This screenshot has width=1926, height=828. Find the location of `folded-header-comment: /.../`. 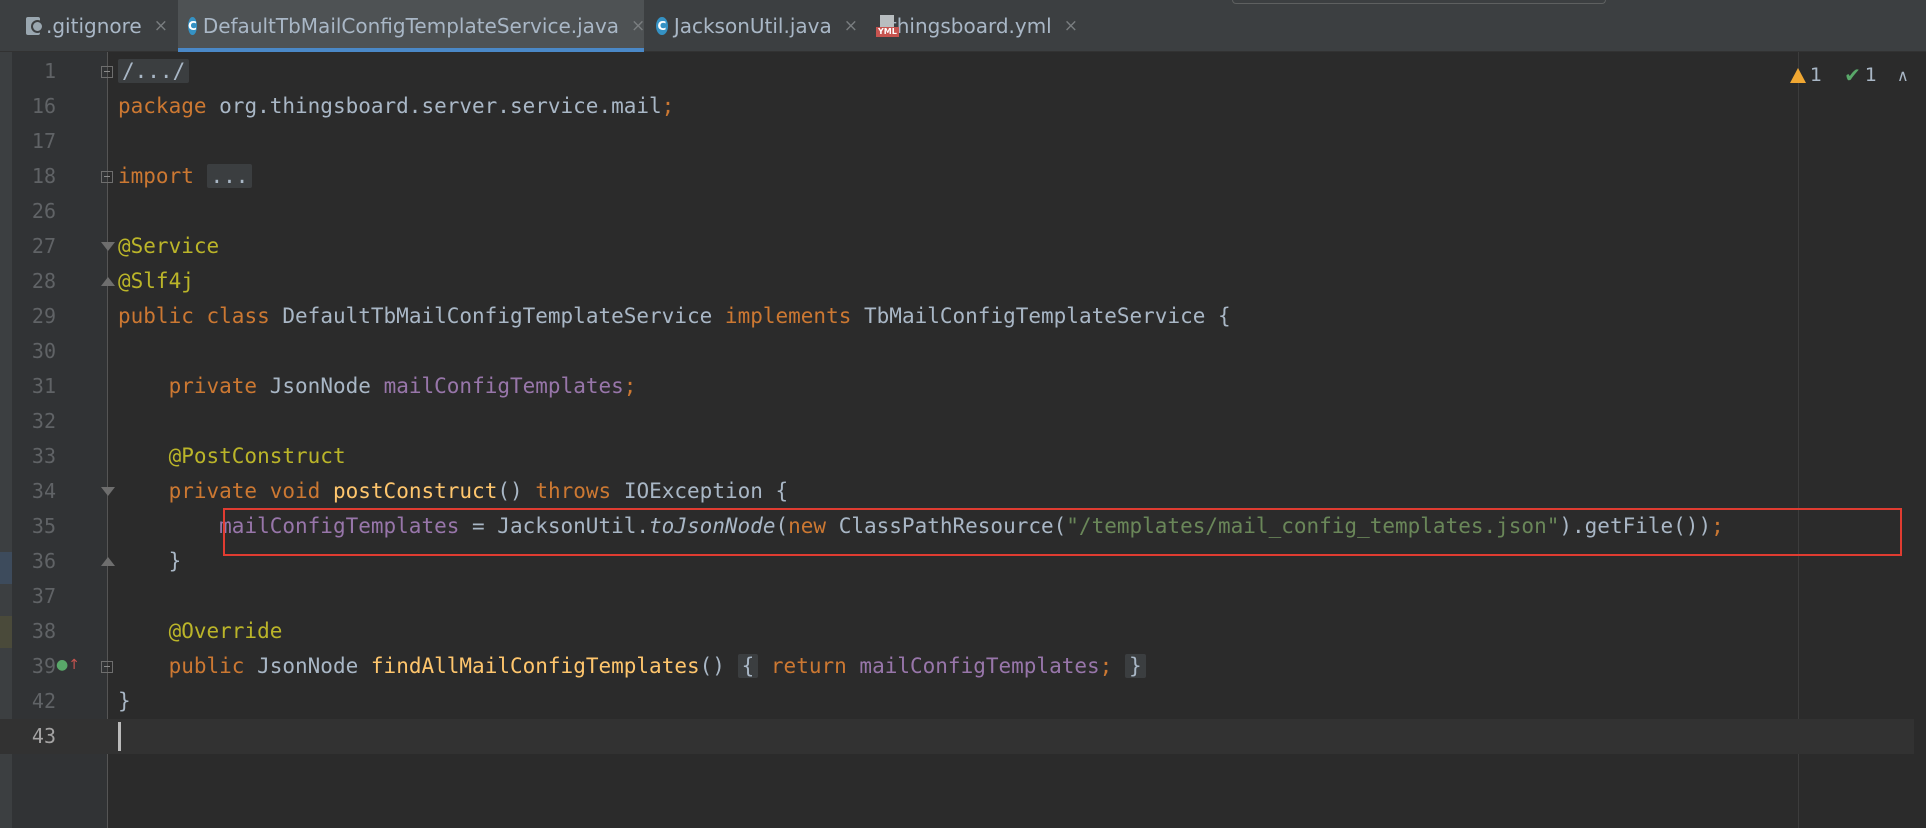

folded-header-comment: /.../ is located at coordinates (154, 71).